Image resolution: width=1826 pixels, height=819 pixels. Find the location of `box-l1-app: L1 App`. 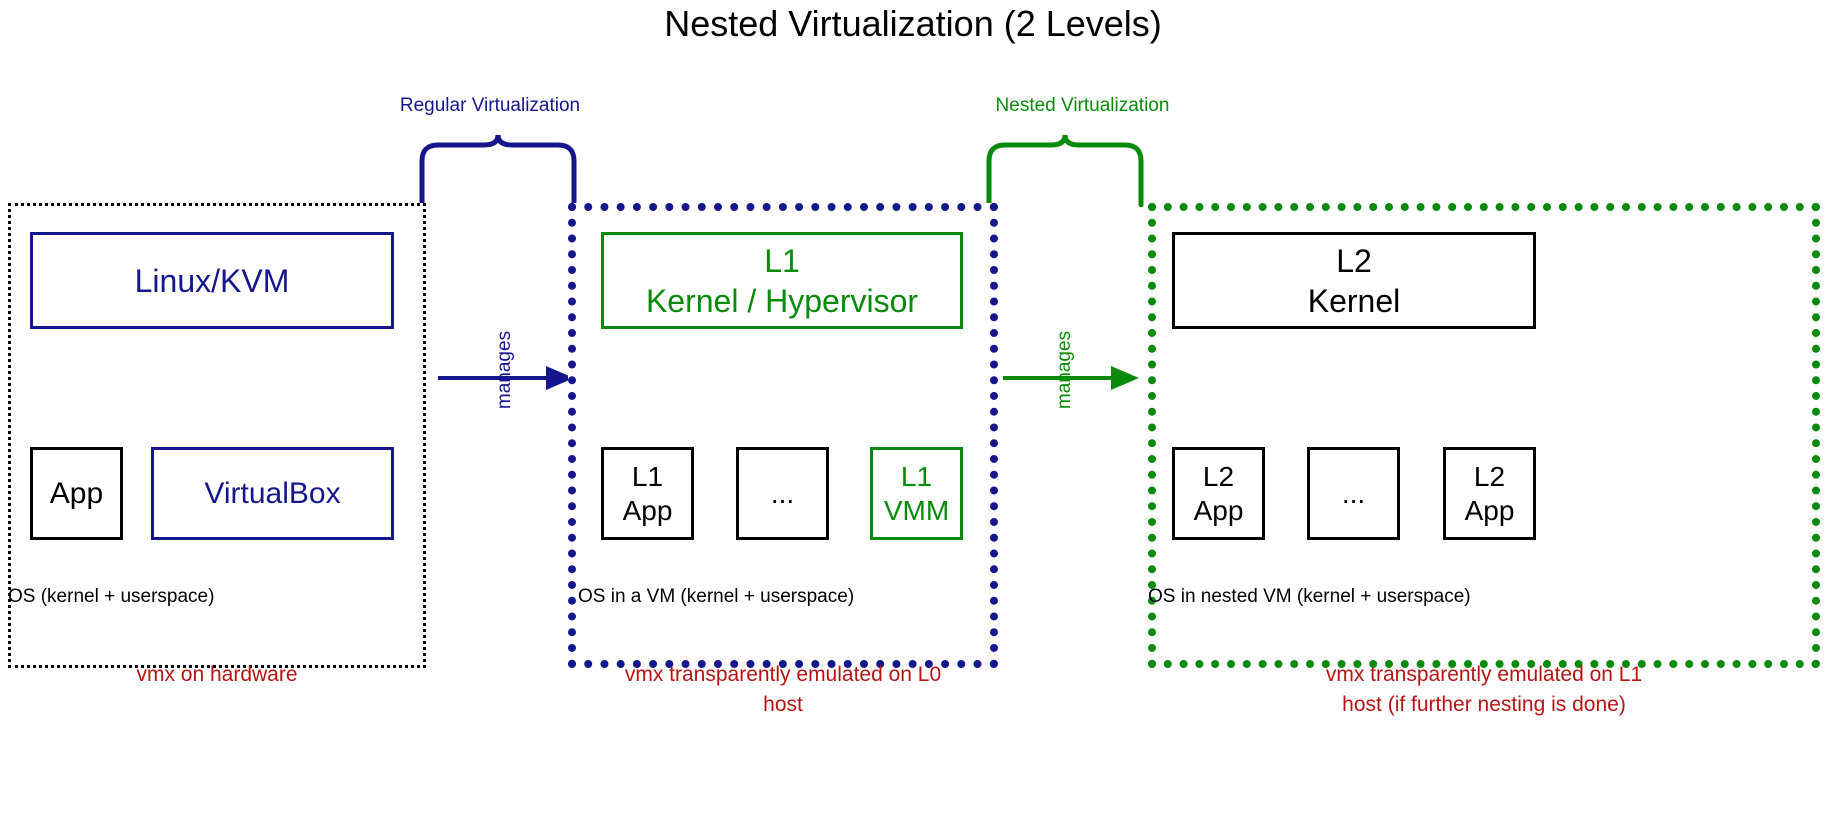

box-l1-app: L1 App is located at coordinates (647, 493).